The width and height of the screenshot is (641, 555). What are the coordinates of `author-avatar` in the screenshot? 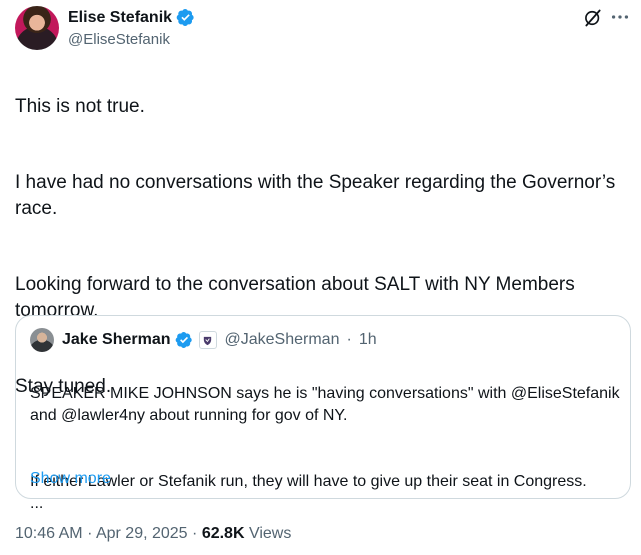 It's located at (37, 28).